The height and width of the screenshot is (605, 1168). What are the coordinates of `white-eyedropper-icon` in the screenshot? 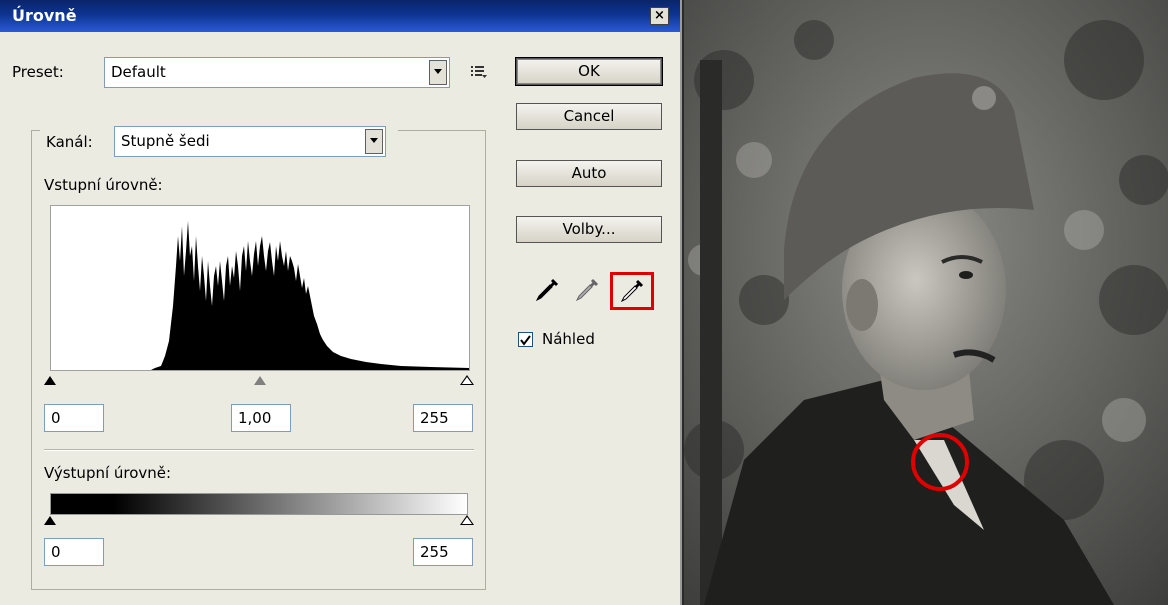 It's located at (632, 291).